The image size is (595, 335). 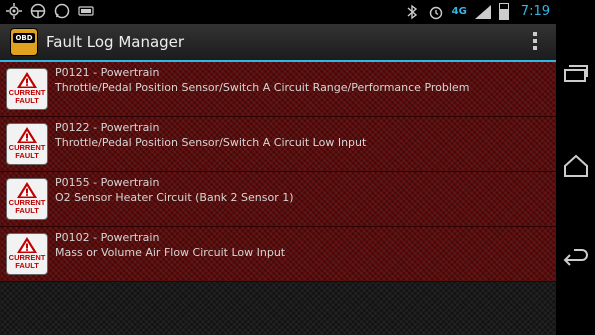 I want to click on bluetooth-icon, so click(x=412, y=11).